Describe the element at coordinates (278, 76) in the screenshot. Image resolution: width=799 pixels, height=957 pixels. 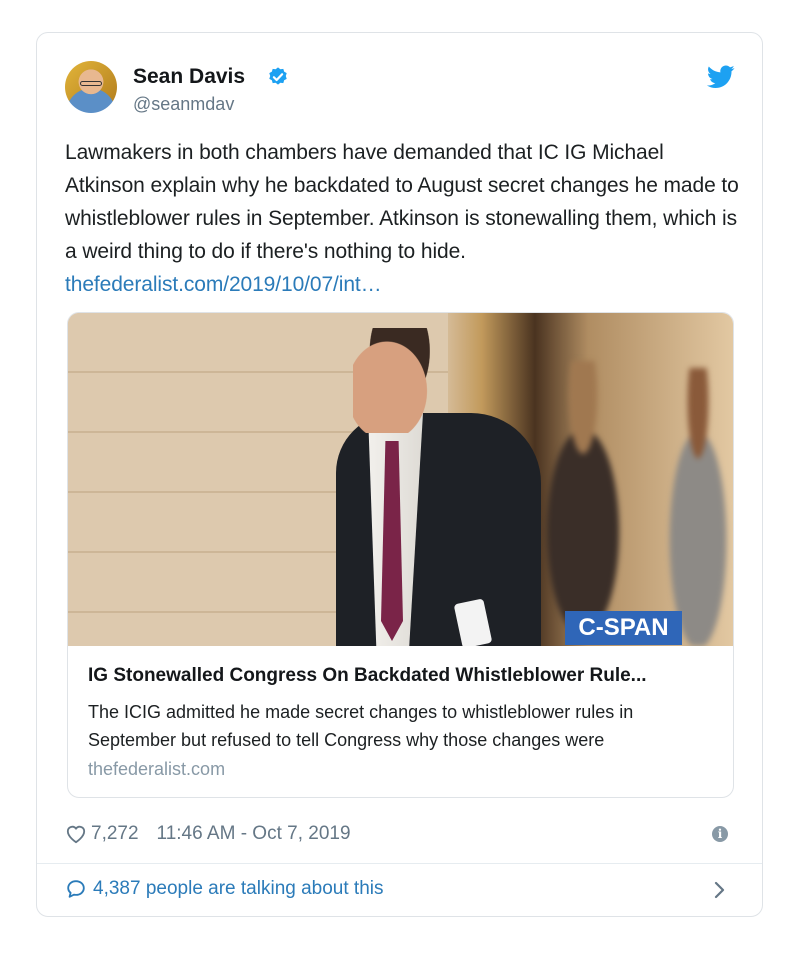
I see `verified-badge-icon` at that location.